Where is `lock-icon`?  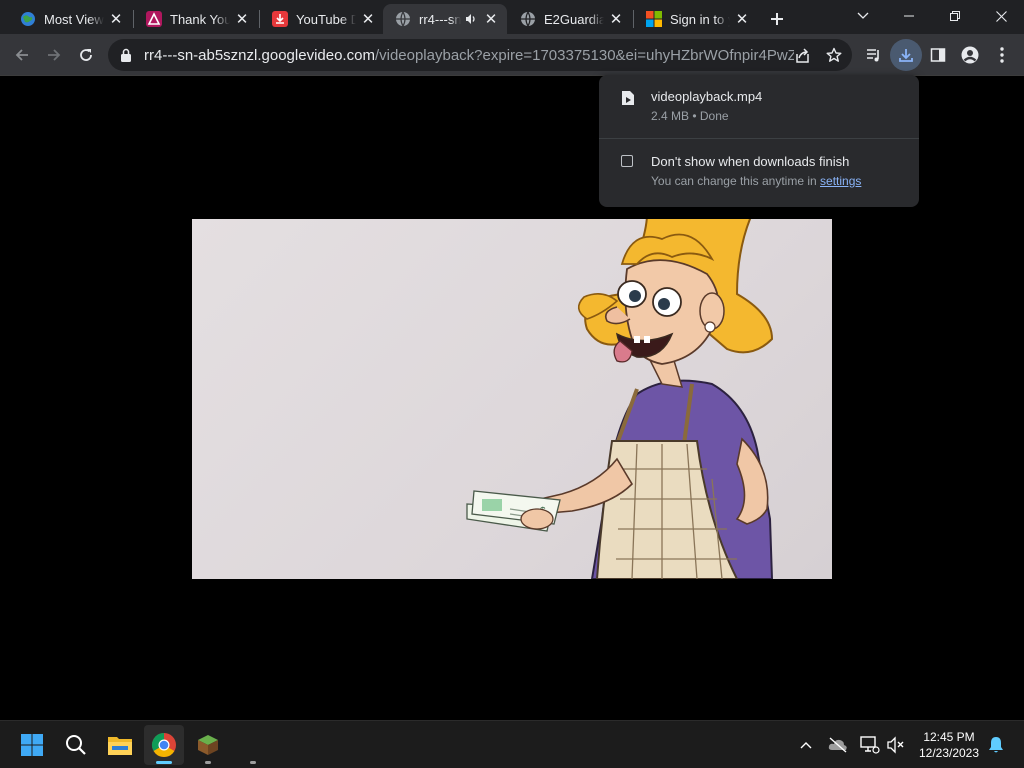 lock-icon is located at coordinates (128, 55).